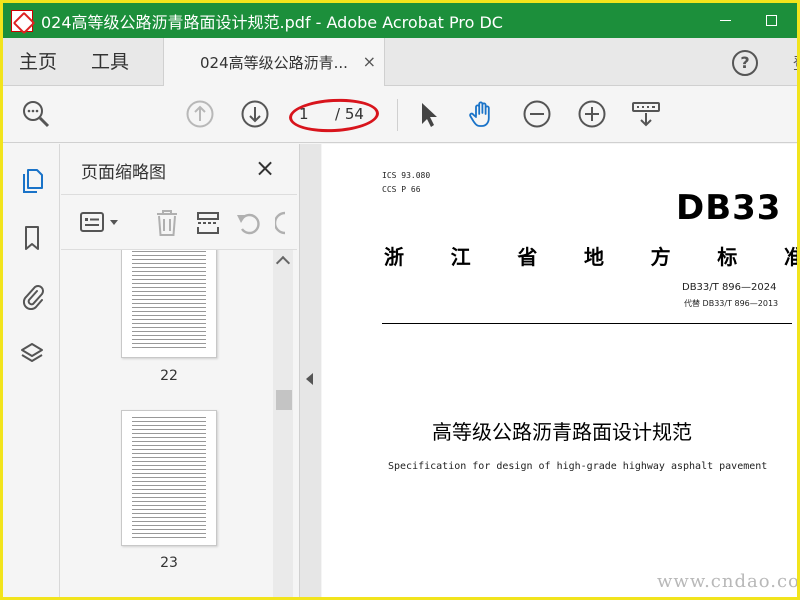 This screenshot has width=800, height=600. Describe the element at coordinates (428, 114) in the screenshot. I see `select-arrow-icon` at that location.